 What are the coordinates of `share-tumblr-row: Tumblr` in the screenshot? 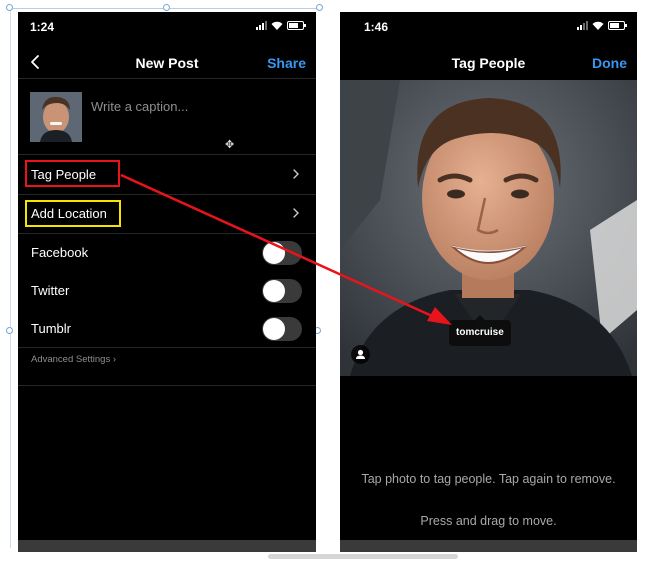 It's located at (167, 329).